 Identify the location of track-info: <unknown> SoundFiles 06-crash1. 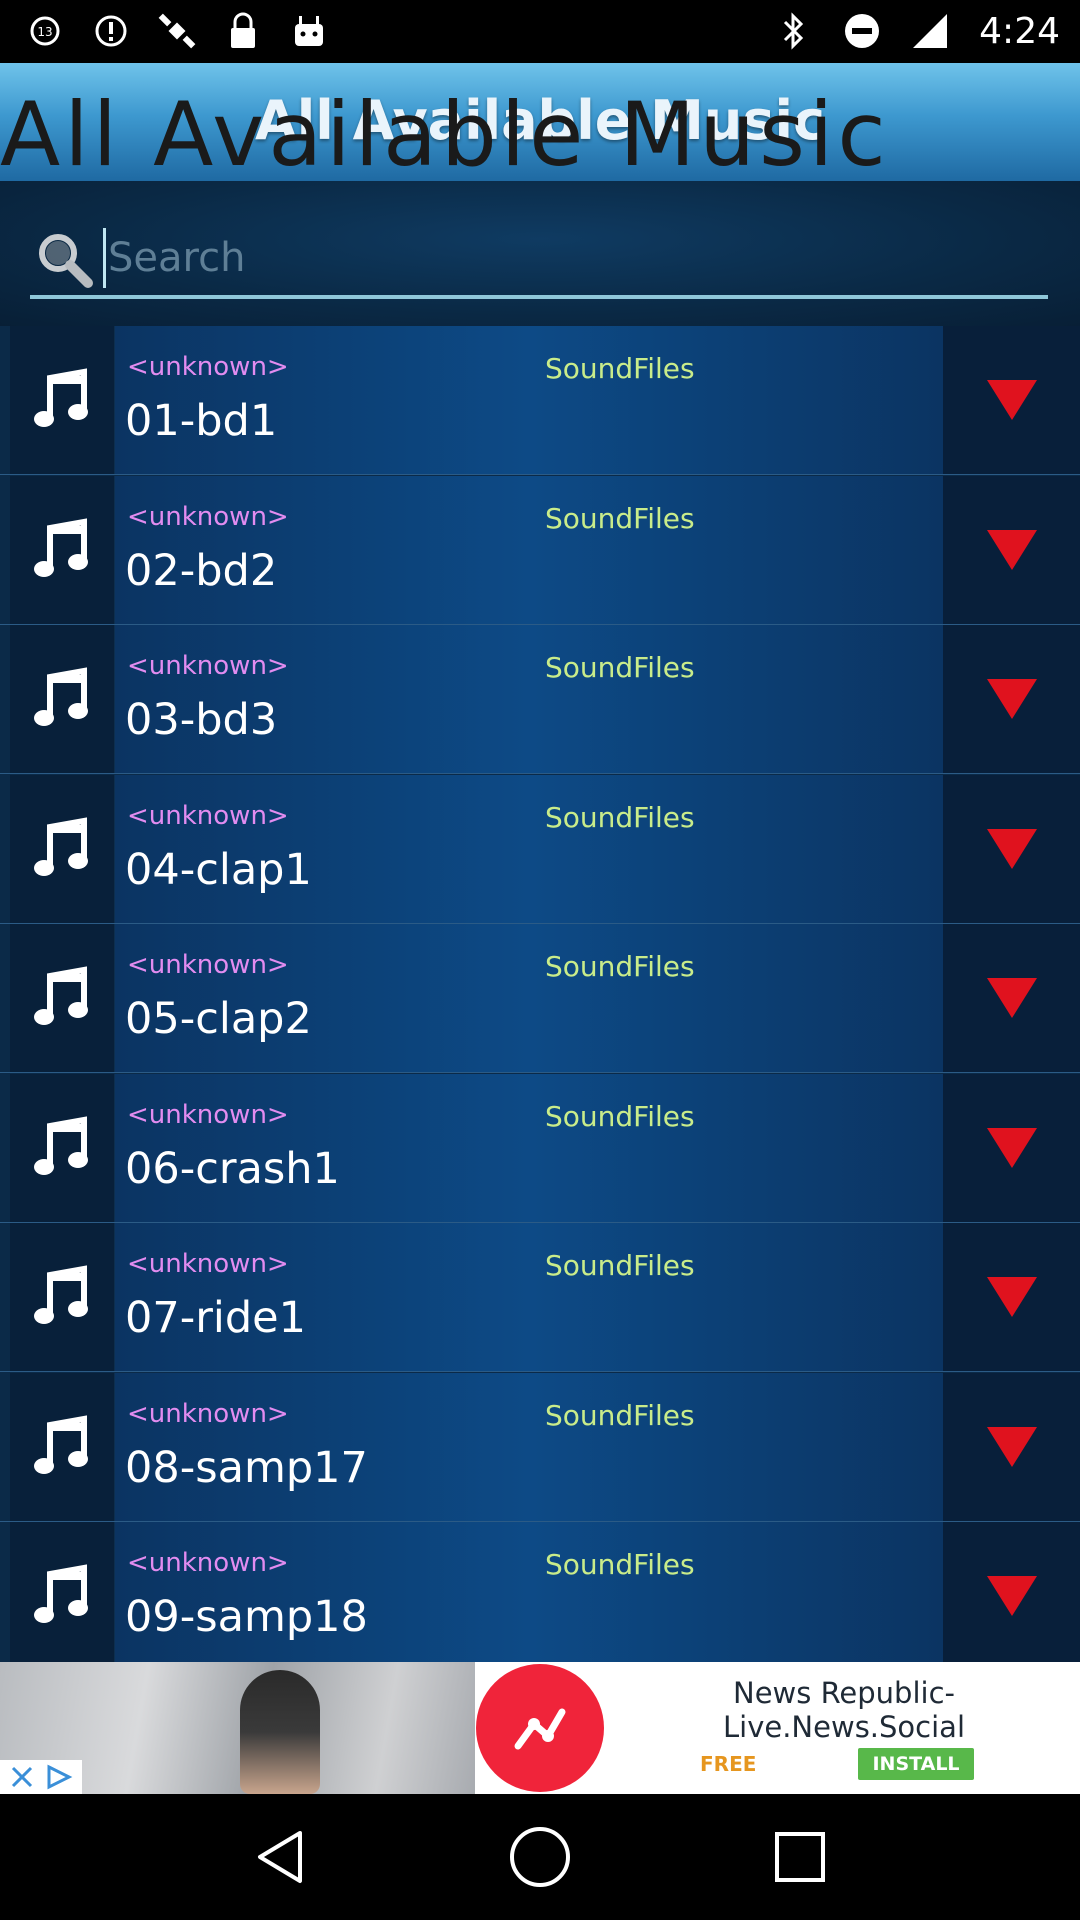
(529, 1148).